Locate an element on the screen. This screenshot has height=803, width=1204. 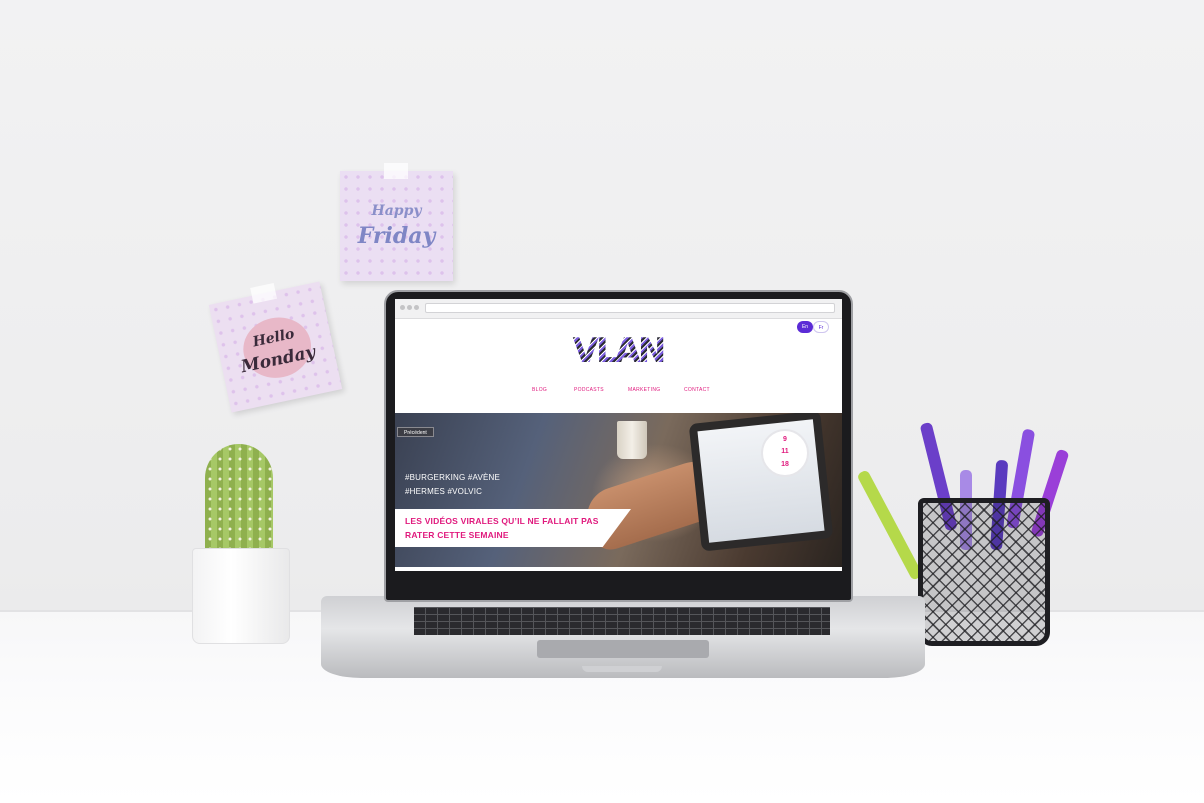
lang-toggle-en: En is located at coordinates (805, 327).